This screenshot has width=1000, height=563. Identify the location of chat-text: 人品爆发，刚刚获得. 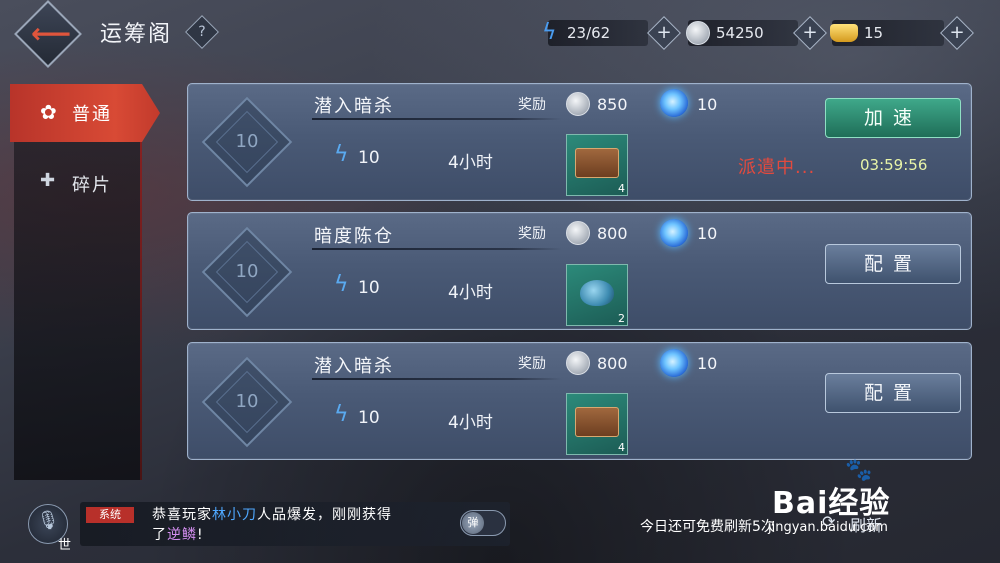
(324, 515).